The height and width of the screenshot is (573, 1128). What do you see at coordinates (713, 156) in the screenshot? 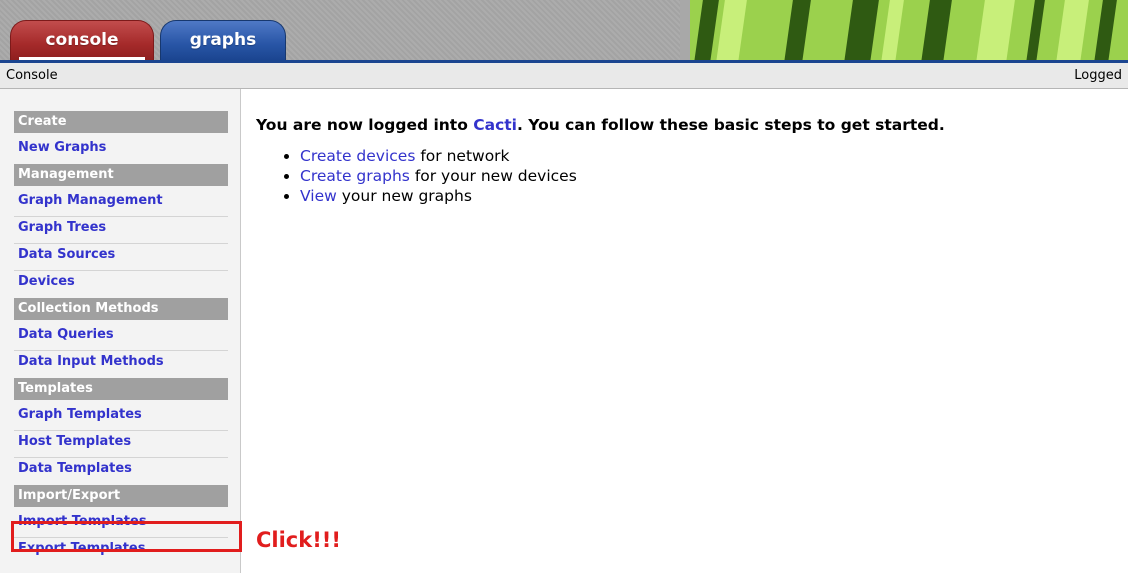
I see `list-item: Create devices for network` at bounding box center [713, 156].